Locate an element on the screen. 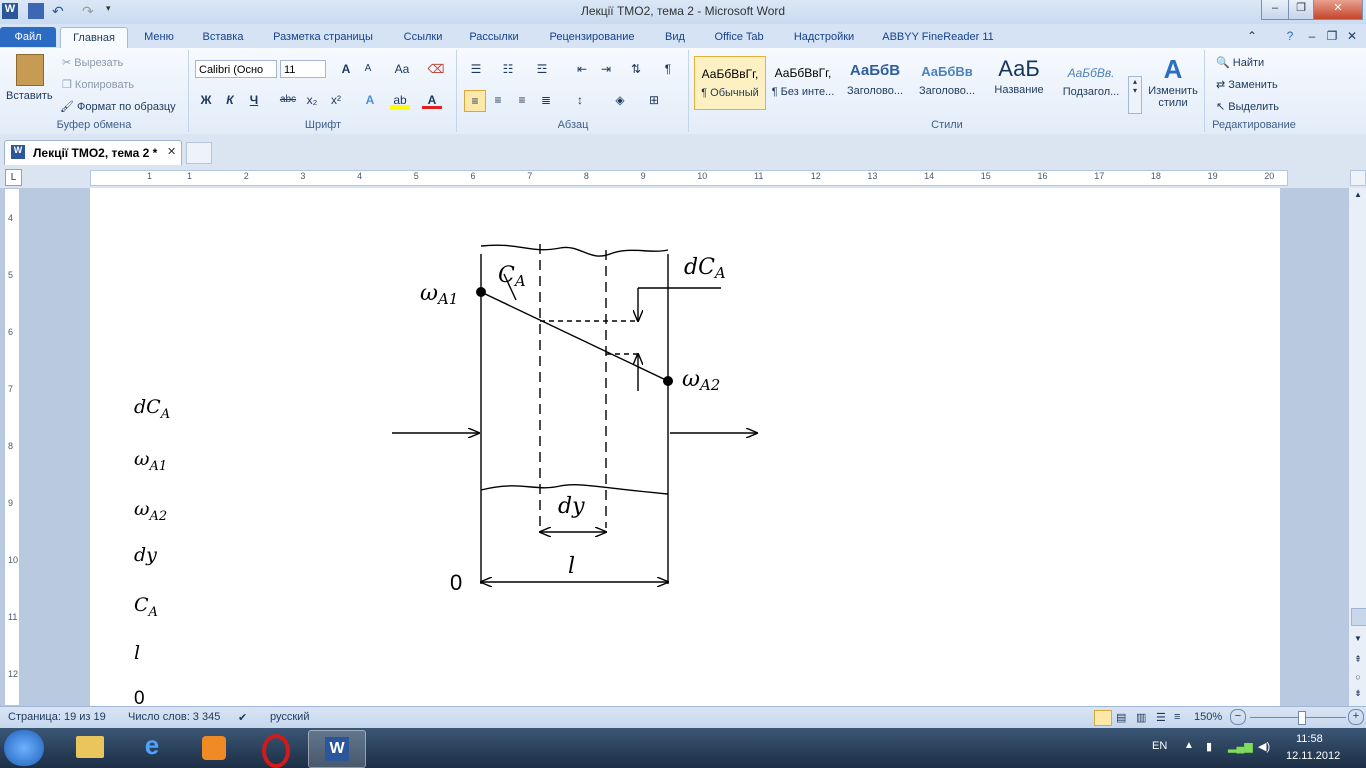  maximize-button: ❐ is located at coordinates (1301, 10).